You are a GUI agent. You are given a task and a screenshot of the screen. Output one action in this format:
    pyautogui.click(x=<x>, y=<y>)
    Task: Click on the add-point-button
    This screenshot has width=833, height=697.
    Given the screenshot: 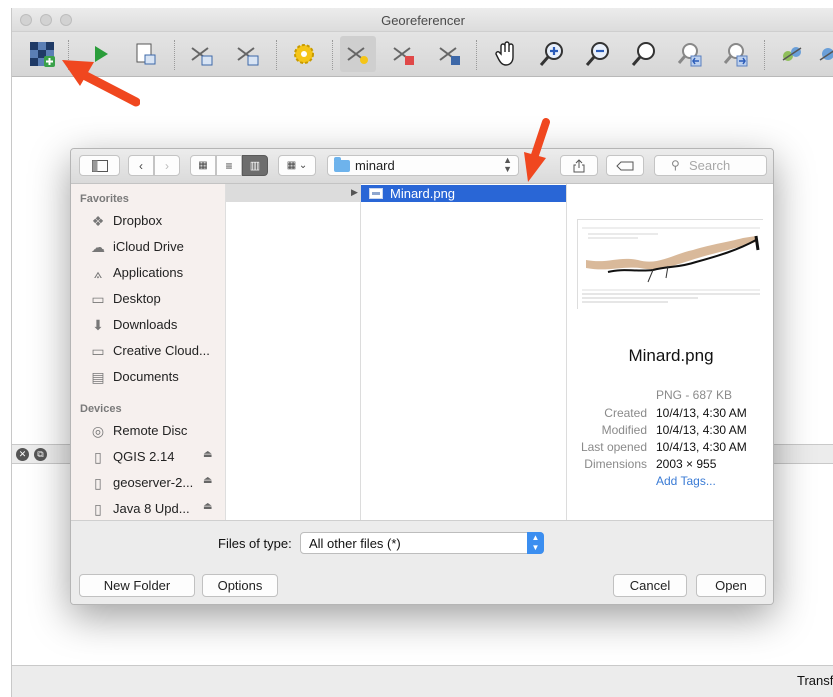 What is the action you would take?
    pyautogui.click(x=358, y=54)
    